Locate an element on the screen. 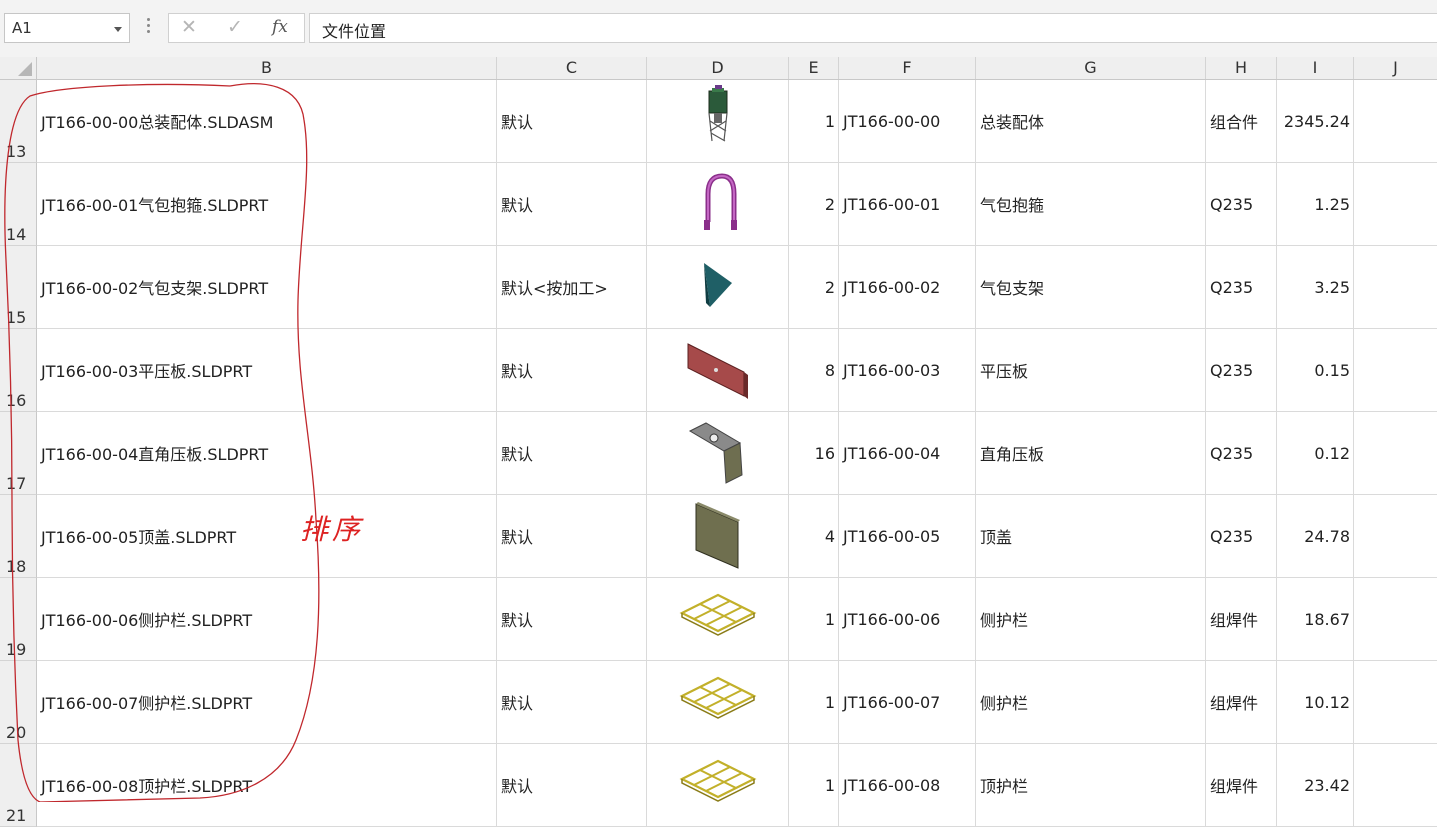  row-header: 20 is located at coordinates (18, 702).